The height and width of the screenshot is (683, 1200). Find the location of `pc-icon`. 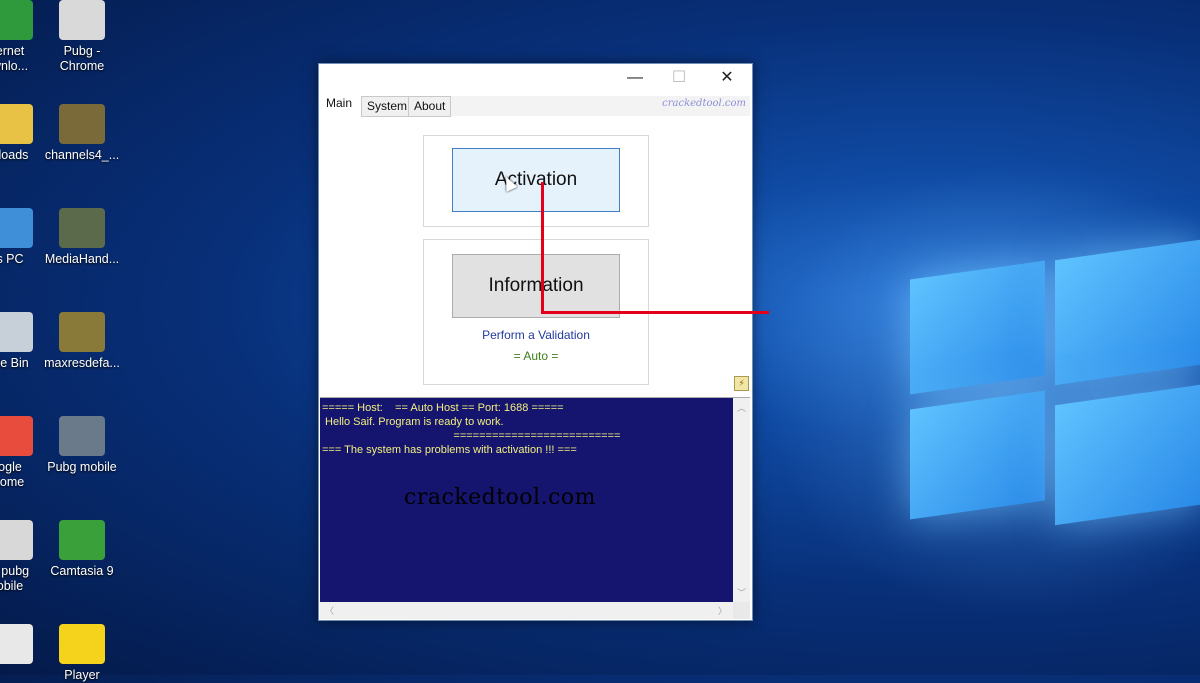

pc-icon is located at coordinates (16, 228).